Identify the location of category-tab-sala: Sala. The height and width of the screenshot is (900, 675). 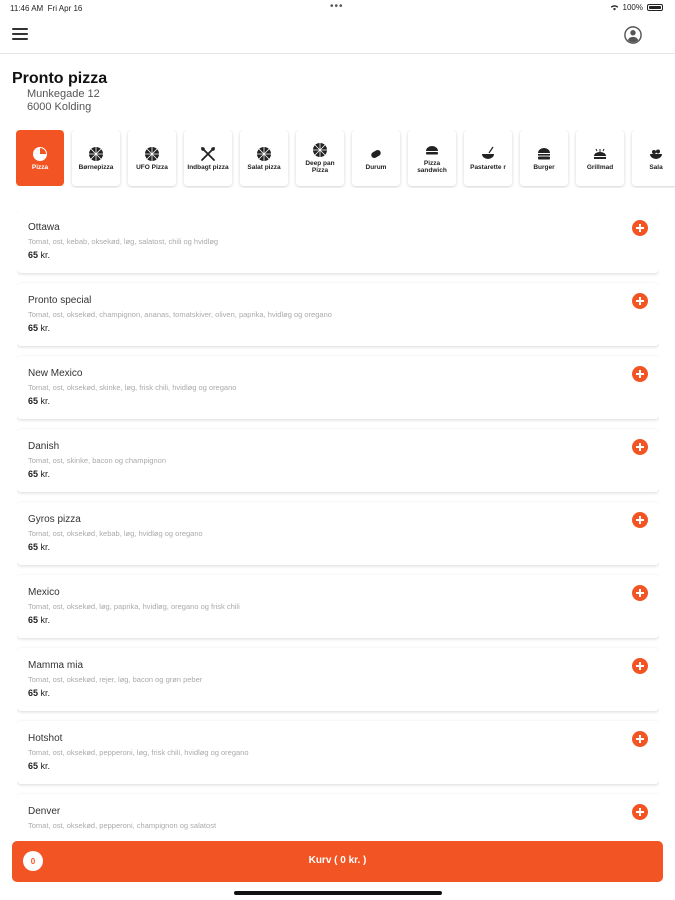
(653, 158).